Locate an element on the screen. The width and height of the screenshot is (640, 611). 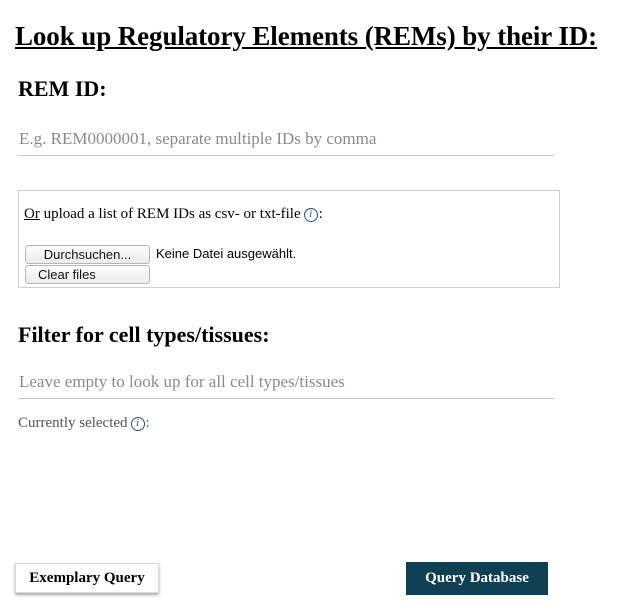
query-database-button: Query Database is located at coordinates (477, 578).